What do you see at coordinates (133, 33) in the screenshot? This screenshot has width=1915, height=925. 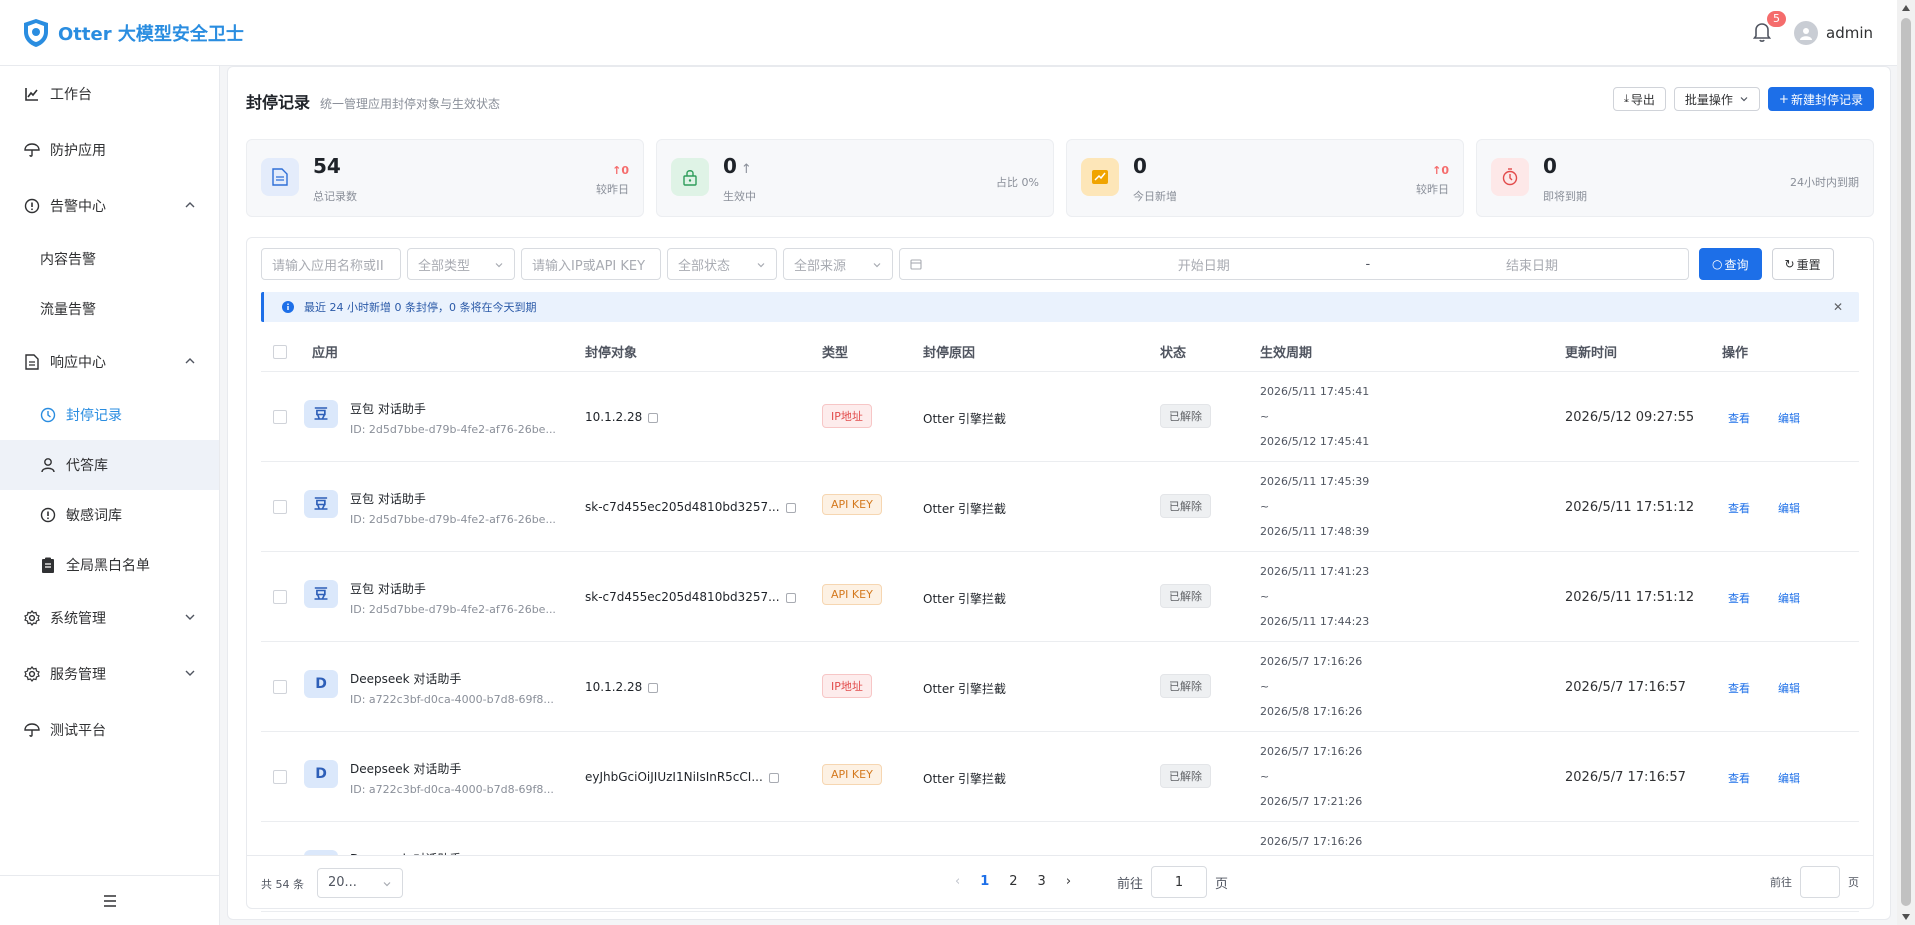 I see `app-logo: Otter 大模型安全卫士` at bounding box center [133, 33].